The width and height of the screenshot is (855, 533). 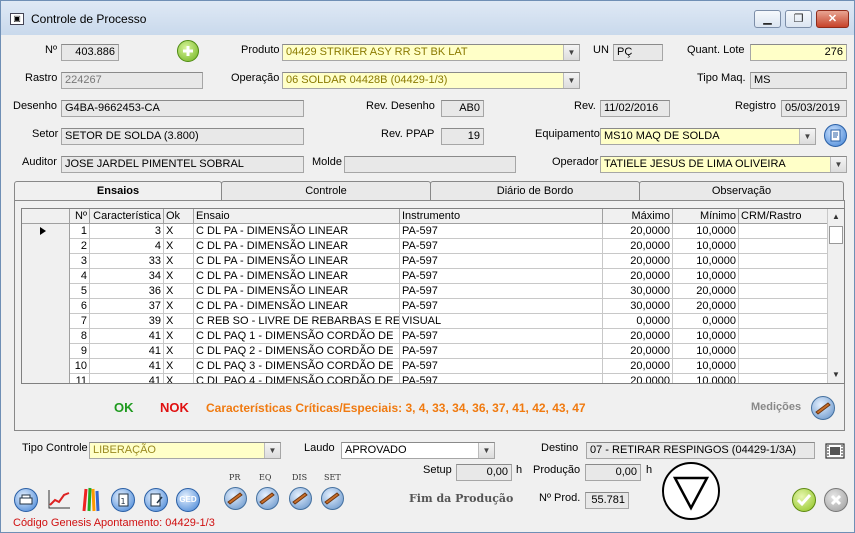 I want to click on cell-ensaio: C DL PAQ 3 - DIMENSÃO CORDÃO DE, so click(x=297, y=366).